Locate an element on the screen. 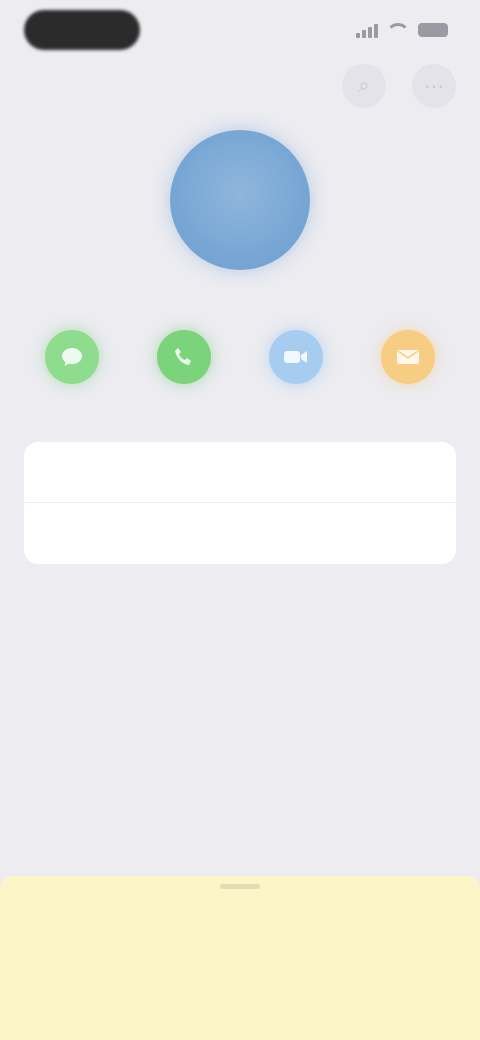 Image resolution: width=480 pixels, height=1040 pixels. quick-actions is located at coordinates (240, 369).